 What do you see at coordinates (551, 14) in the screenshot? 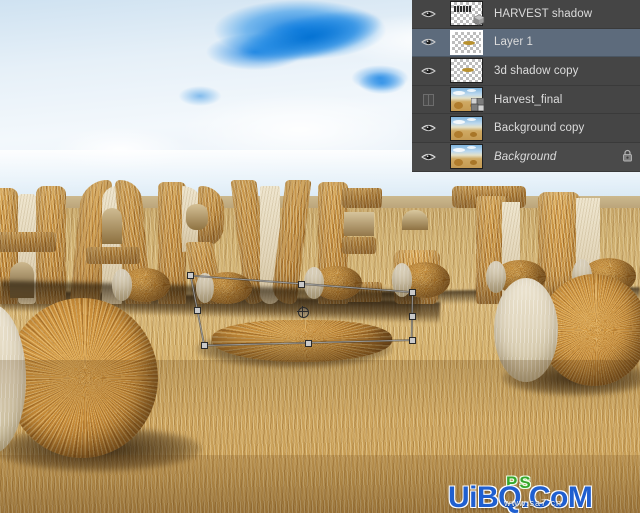
I see `layer-name: HARVEST shadow` at bounding box center [551, 14].